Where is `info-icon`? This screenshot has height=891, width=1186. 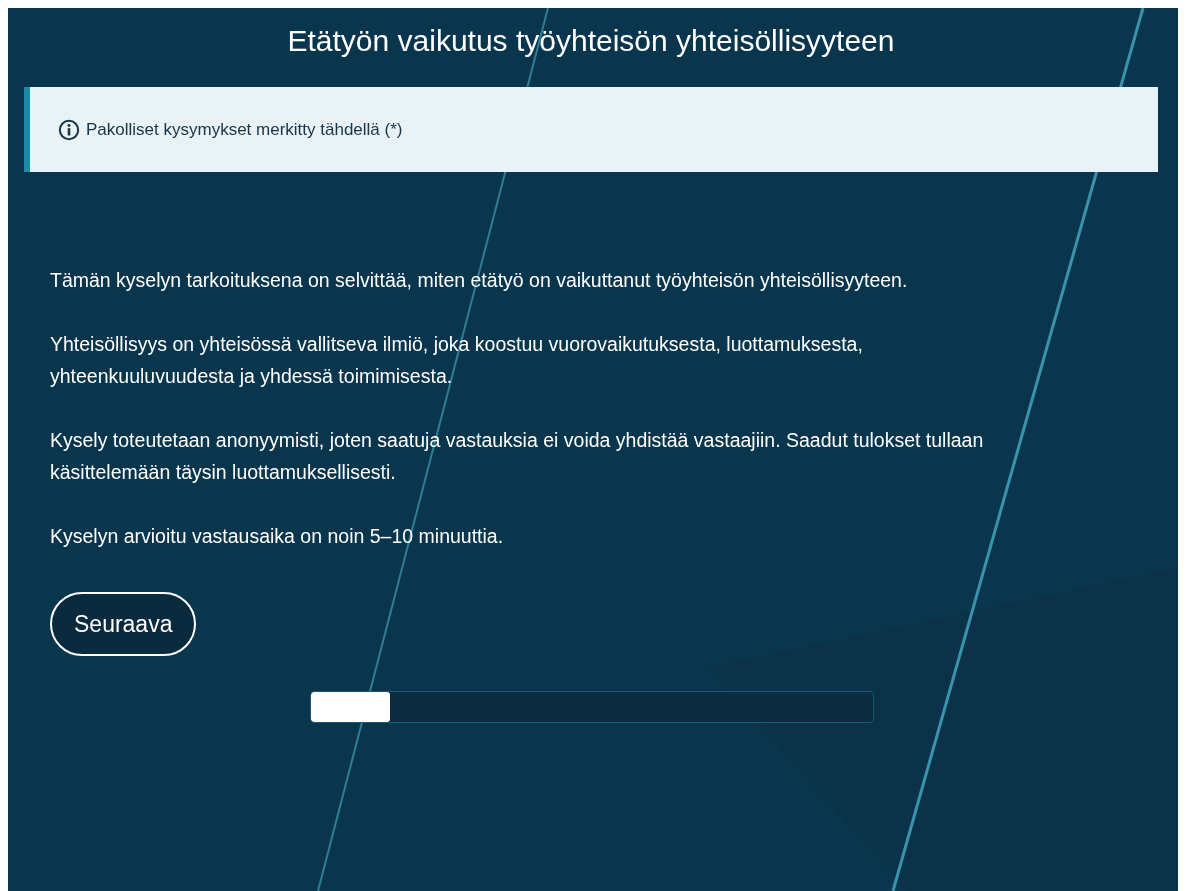 info-icon is located at coordinates (69, 129).